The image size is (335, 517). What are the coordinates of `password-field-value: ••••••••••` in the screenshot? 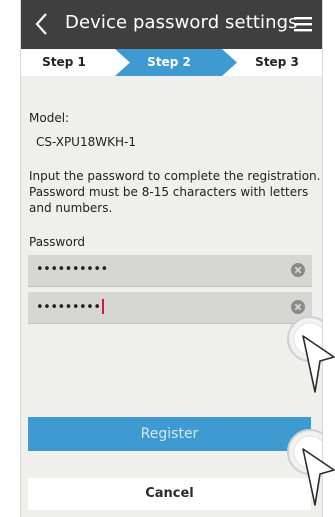 It's located at (72, 269).